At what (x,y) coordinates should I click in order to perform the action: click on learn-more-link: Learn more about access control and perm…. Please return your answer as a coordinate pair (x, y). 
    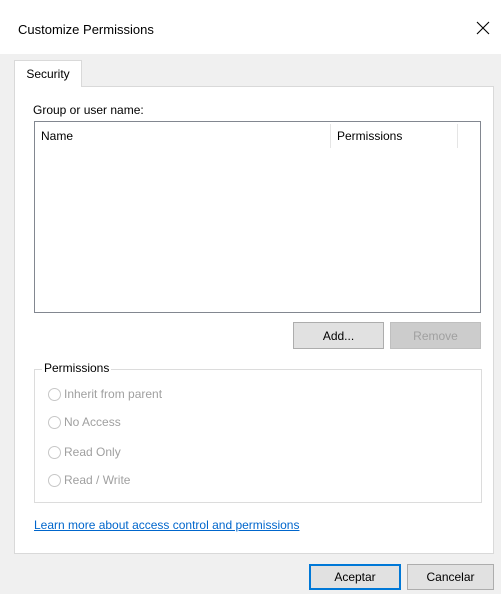
    Looking at the image, I should click on (166, 525).